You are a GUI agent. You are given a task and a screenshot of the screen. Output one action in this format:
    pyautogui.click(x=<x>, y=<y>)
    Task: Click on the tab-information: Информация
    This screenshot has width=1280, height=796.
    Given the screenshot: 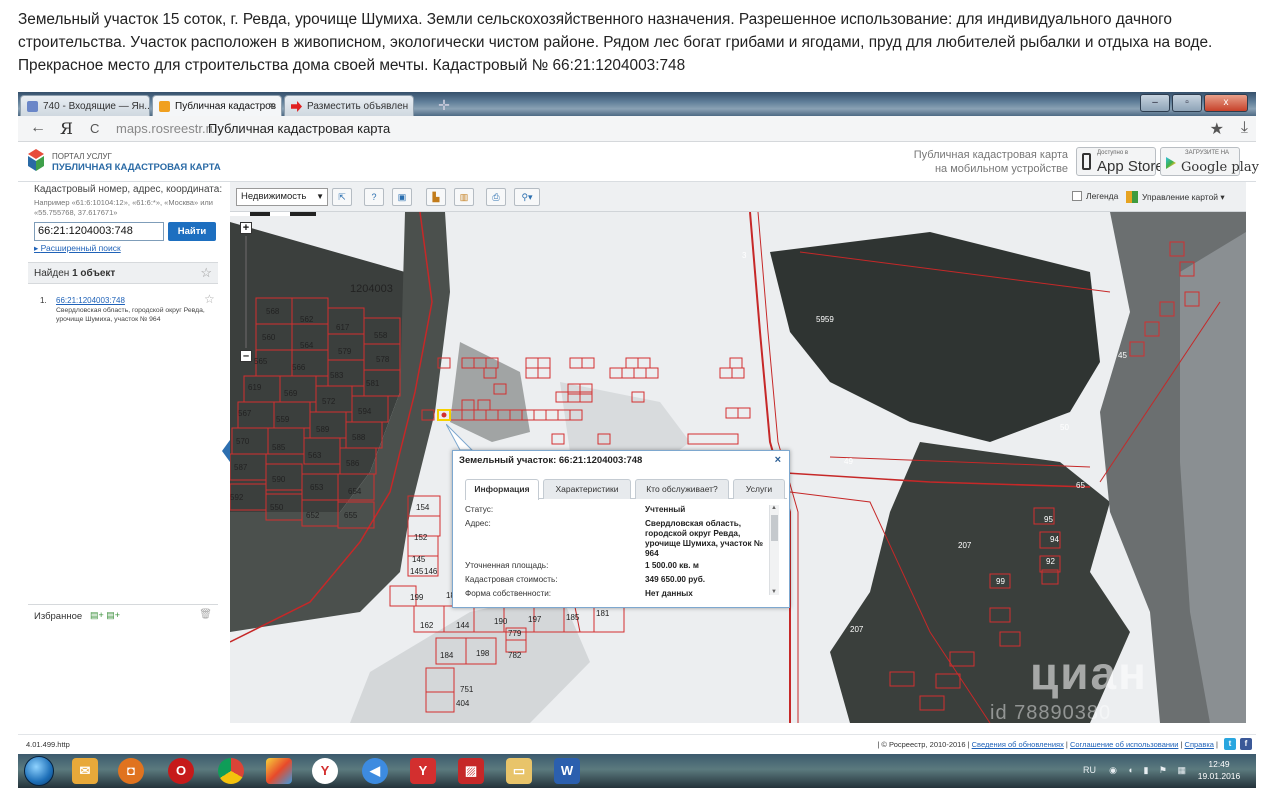 What is the action you would take?
    pyautogui.click(x=502, y=489)
    